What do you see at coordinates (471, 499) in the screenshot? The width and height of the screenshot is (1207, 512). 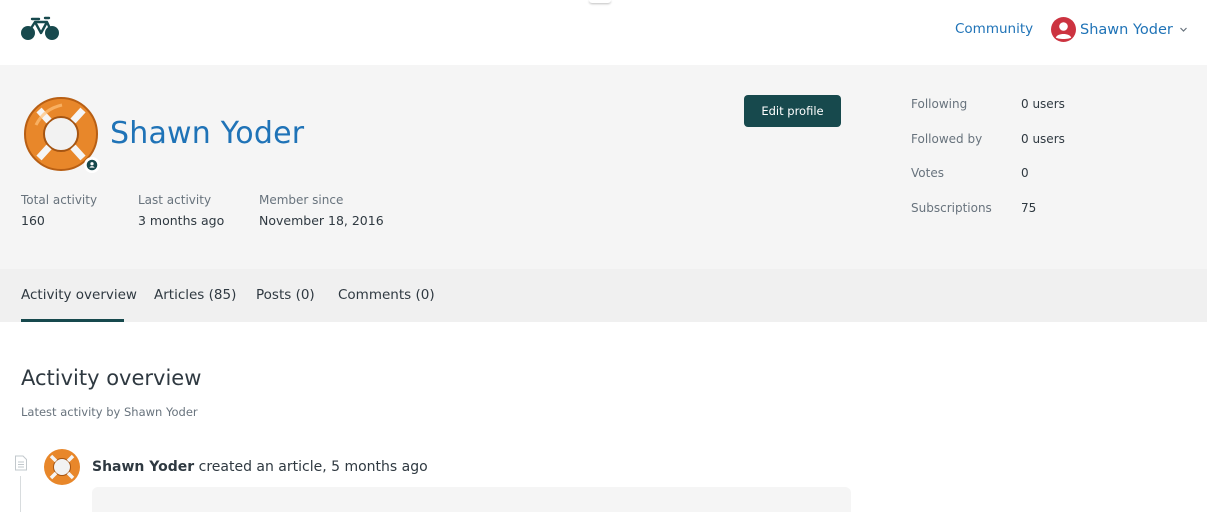 I see `activity-card` at bounding box center [471, 499].